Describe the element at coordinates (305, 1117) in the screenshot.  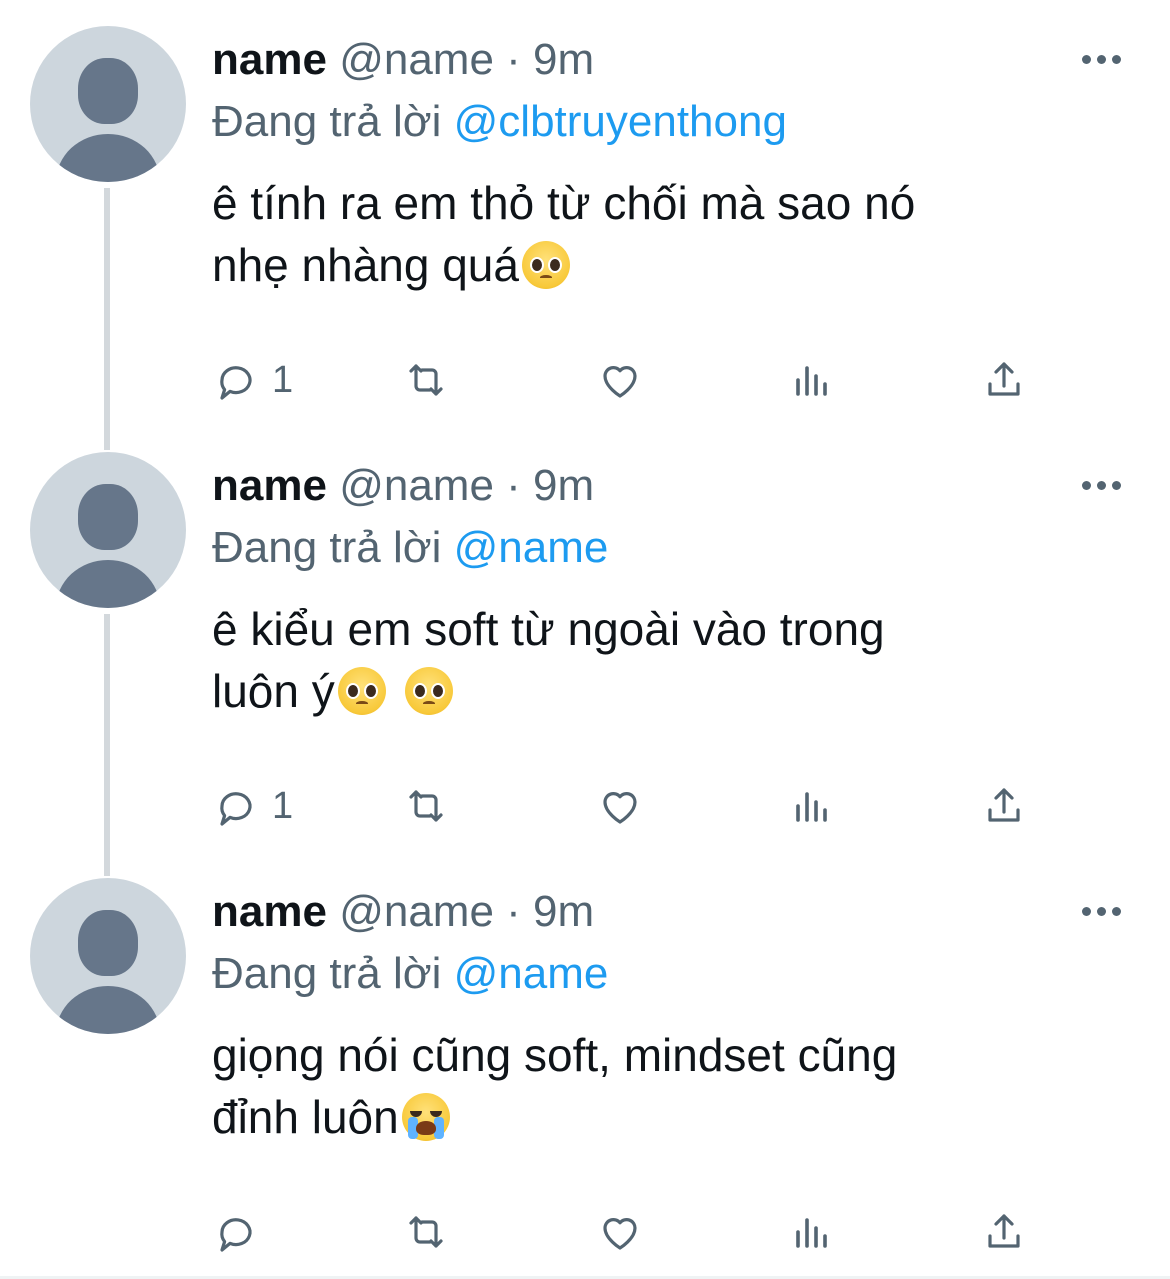
I see `tweet-text-line: đỉnh luôn` at that location.